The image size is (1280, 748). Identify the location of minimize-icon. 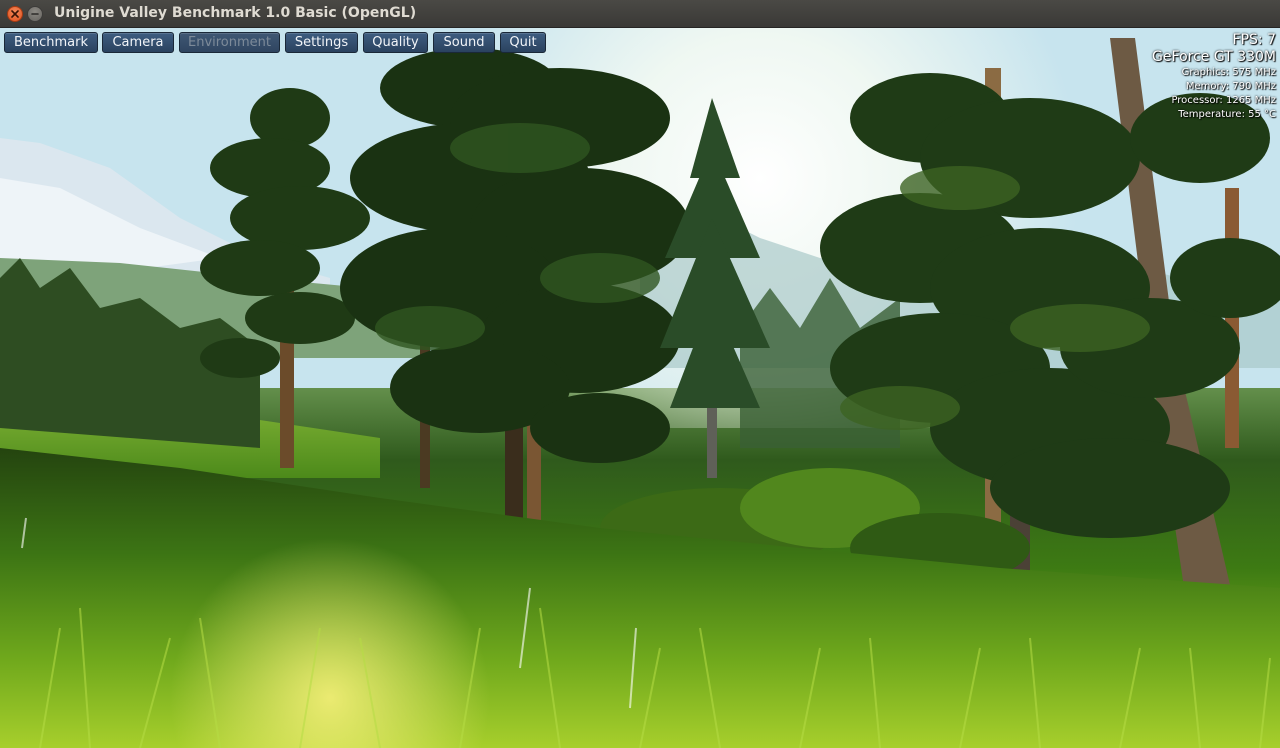
(35, 14).